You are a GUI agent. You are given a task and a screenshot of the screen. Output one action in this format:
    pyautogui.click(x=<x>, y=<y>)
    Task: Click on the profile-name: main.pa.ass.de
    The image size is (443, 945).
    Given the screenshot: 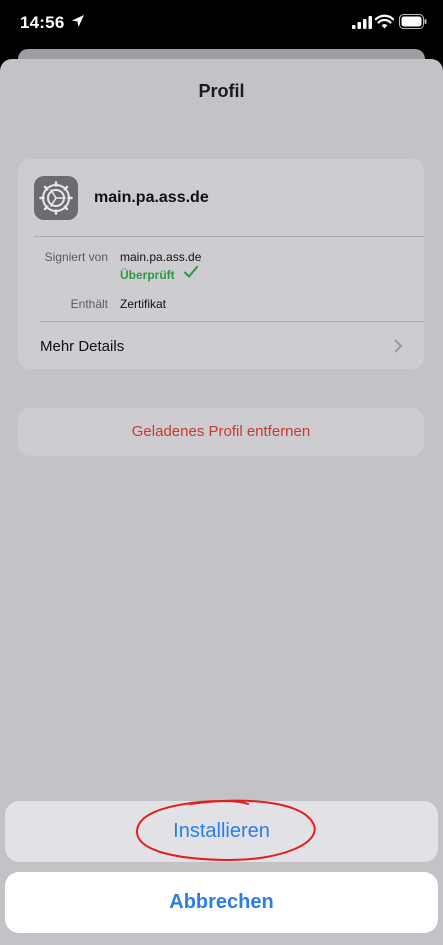 What is the action you would take?
    pyautogui.click(x=151, y=197)
    